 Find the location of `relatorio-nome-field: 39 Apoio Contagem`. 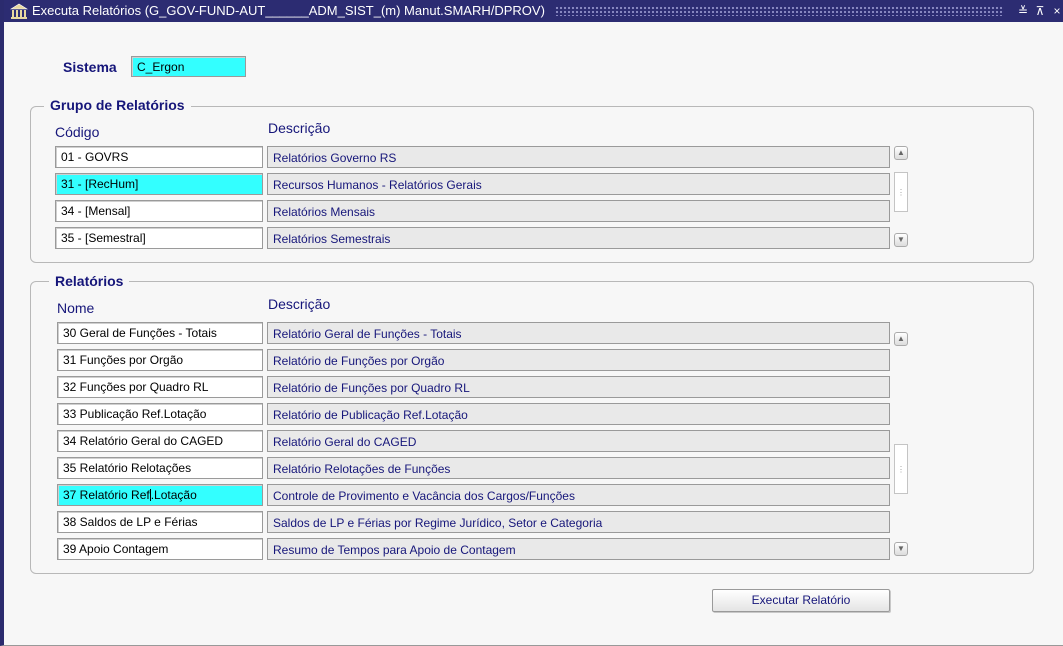

relatorio-nome-field: 39 Apoio Contagem is located at coordinates (160, 549).